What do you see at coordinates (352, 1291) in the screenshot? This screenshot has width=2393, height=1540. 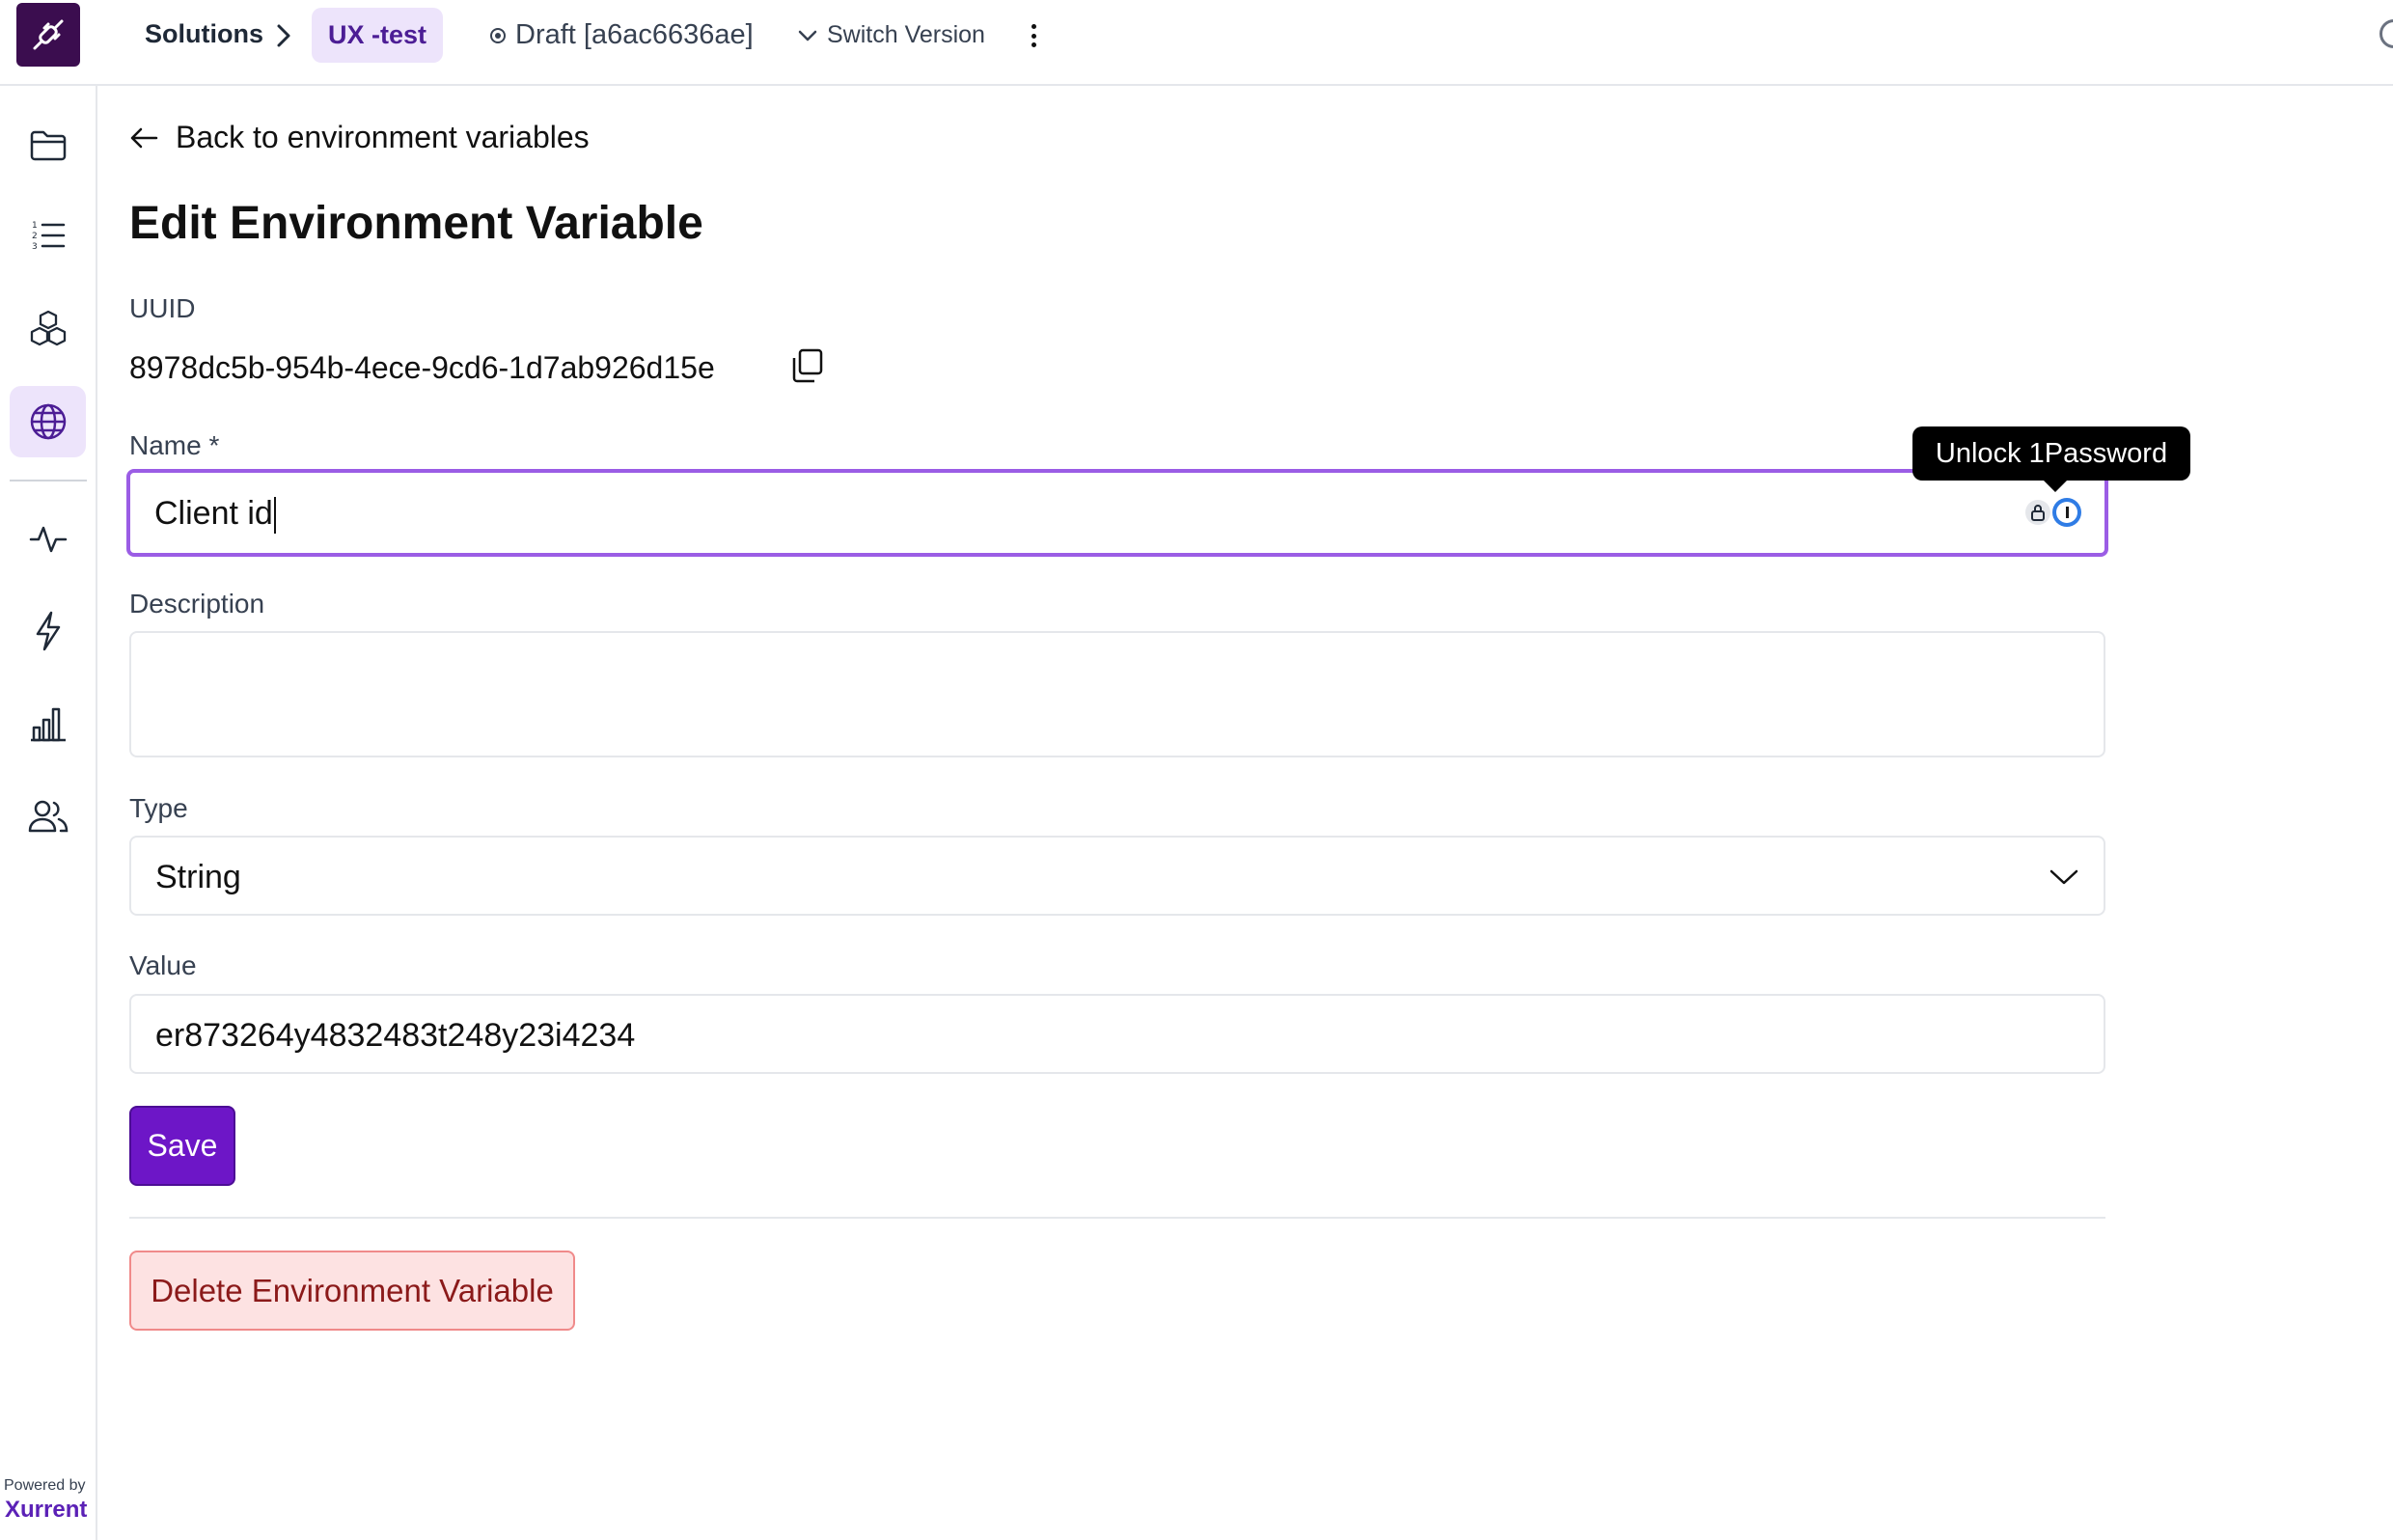 I see `delete-environment-variable-button: Delete Environment Variable` at bounding box center [352, 1291].